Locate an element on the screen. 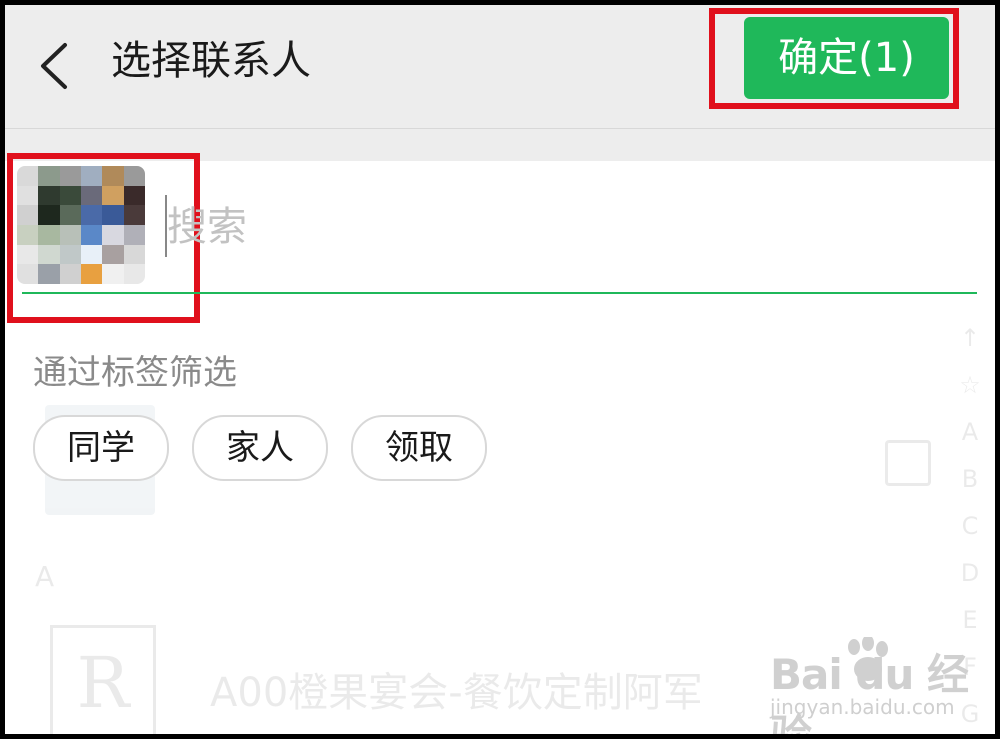 This screenshot has height=739, width=1000. tag-chip: 家人 is located at coordinates (260, 448).